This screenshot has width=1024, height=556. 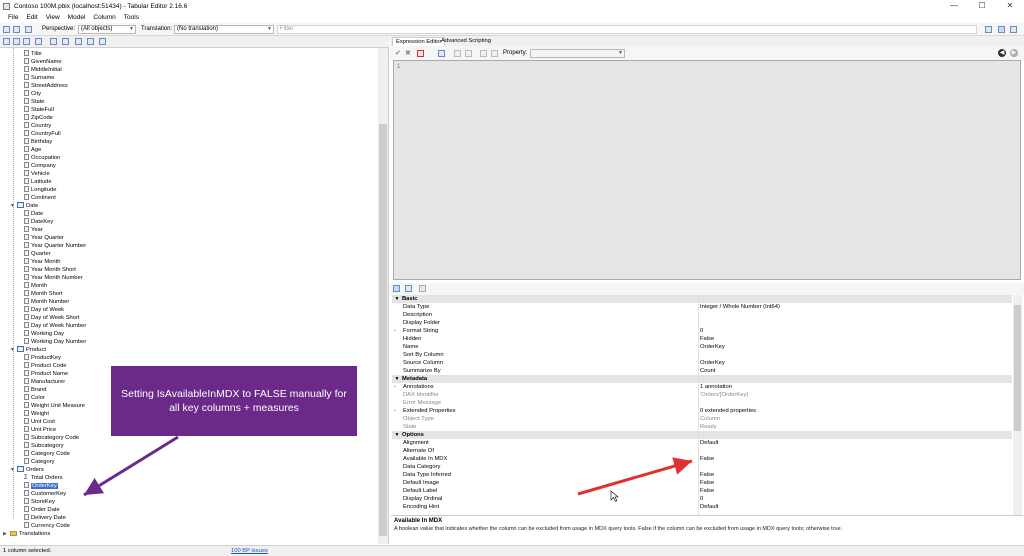 What do you see at coordinates (702, 427) in the screenshot?
I see `property-row: State Ready` at bounding box center [702, 427].